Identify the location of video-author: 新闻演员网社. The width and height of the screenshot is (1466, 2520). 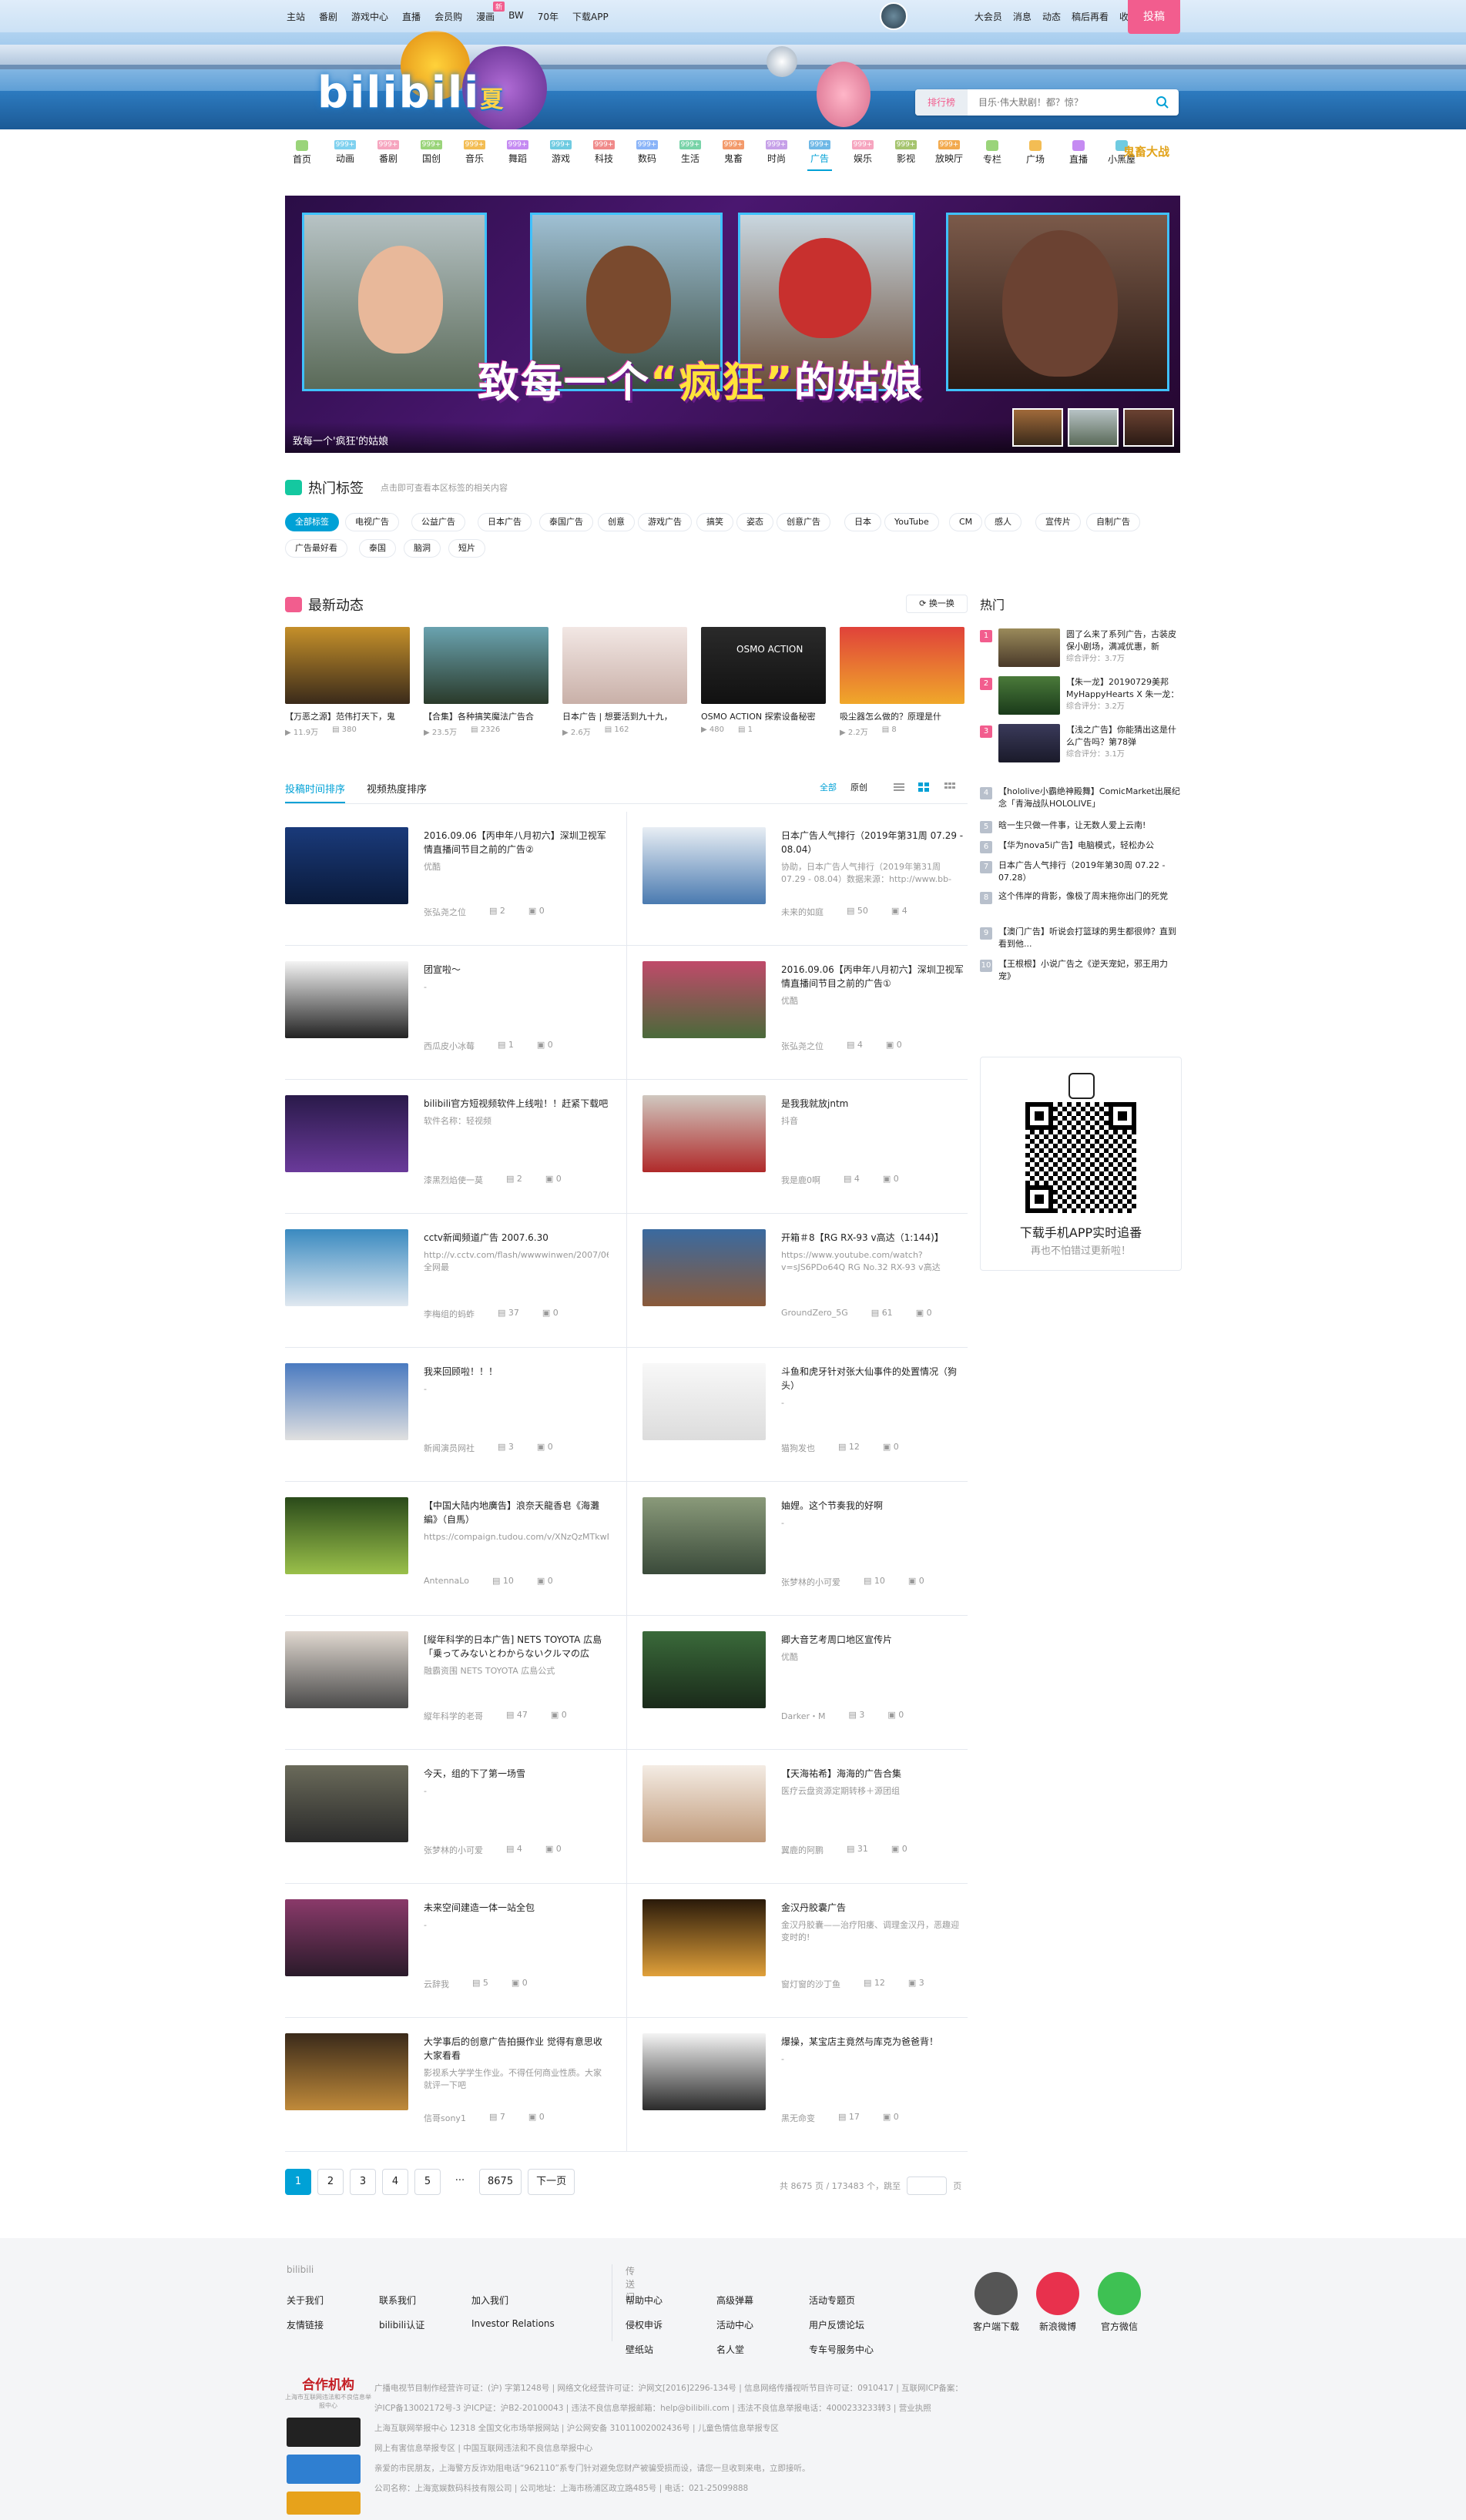
(449, 1448).